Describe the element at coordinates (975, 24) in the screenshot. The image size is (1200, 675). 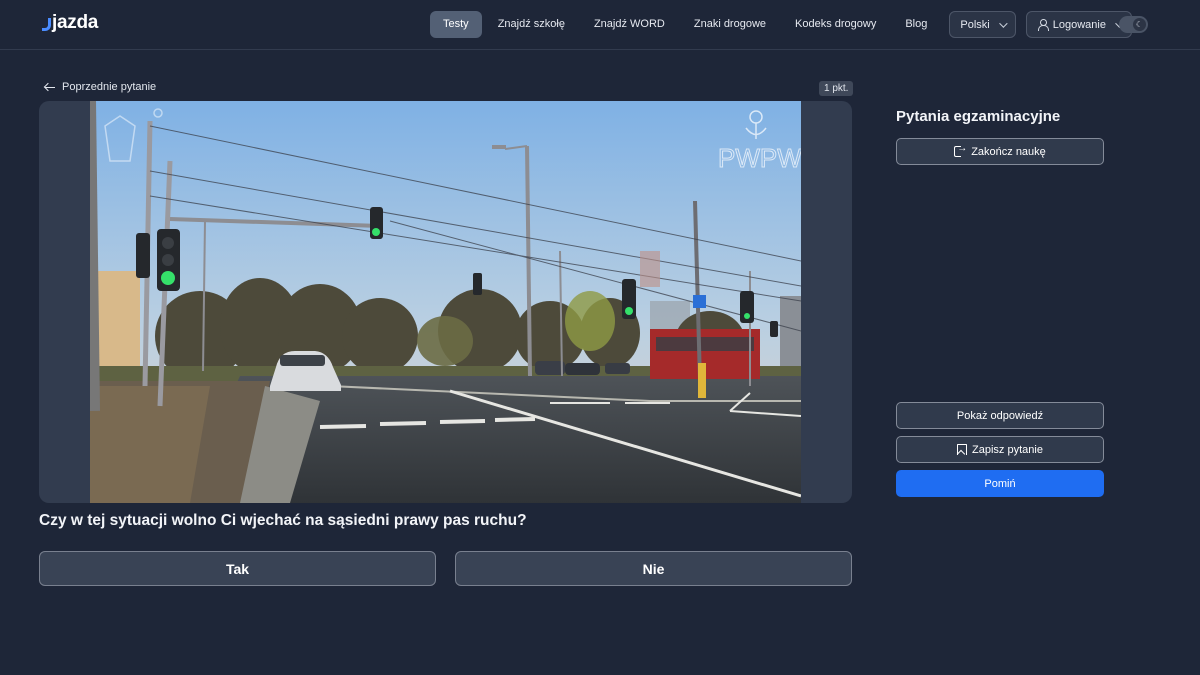
I see `language-label: Polski` at that location.